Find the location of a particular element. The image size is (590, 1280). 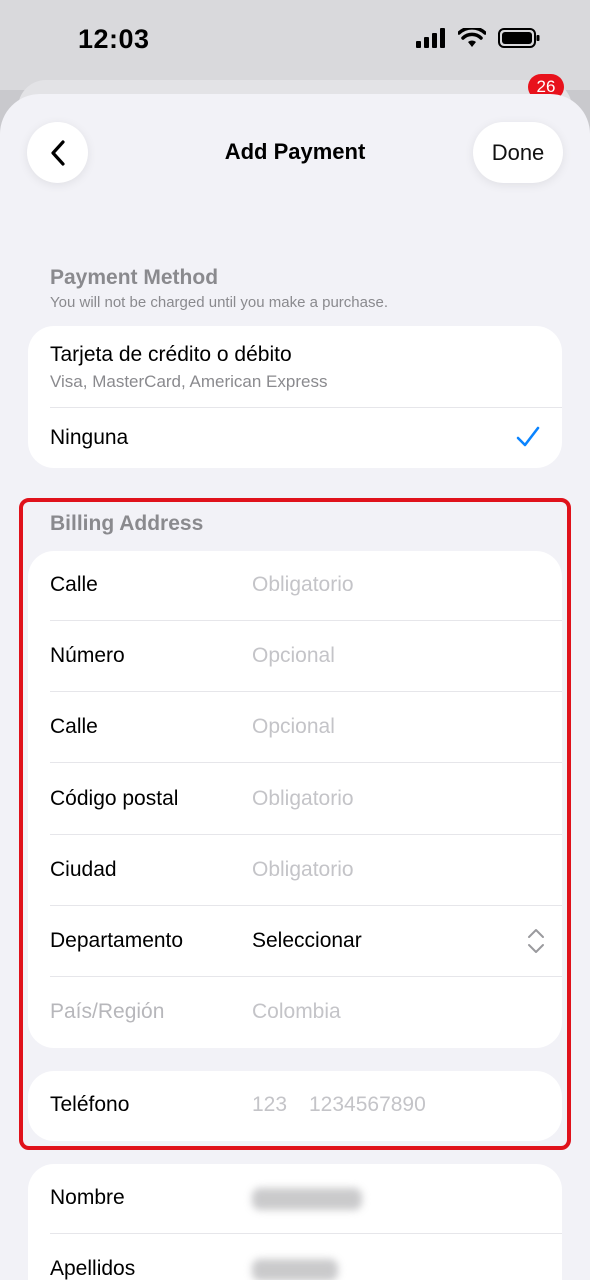

first-name-label: Nombre is located at coordinates (87, 1197).